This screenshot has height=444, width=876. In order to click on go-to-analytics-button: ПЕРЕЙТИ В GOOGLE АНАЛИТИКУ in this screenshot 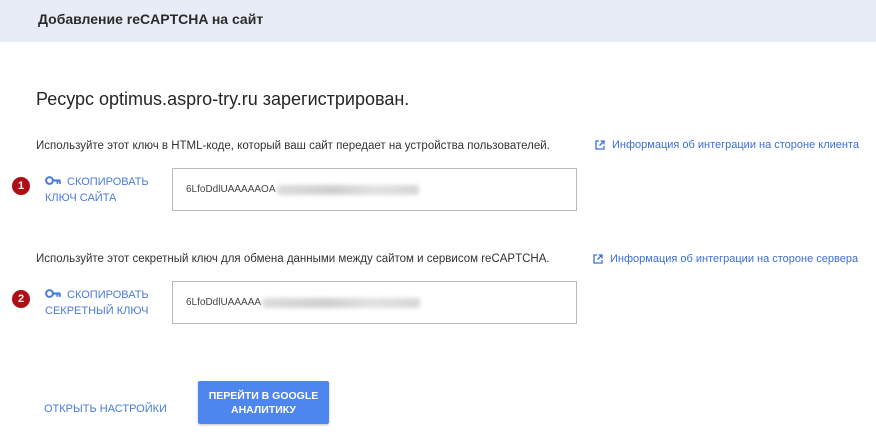, I will do `click(263, 402)`.